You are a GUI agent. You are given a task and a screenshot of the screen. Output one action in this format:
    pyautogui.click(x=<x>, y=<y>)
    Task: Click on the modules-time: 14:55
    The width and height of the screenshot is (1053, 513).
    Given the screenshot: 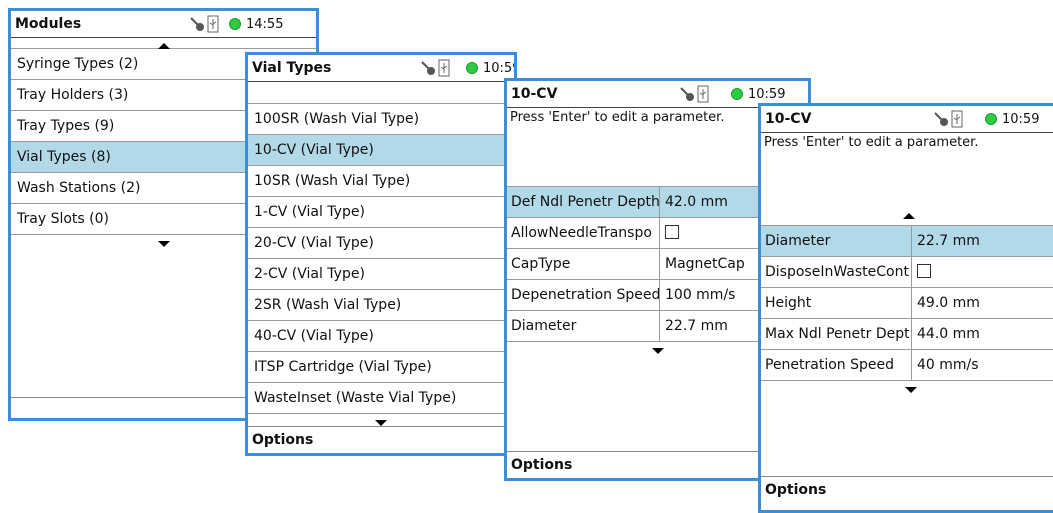 What is the action you would take?
    pyautogui.click(x=265, y=24)
    